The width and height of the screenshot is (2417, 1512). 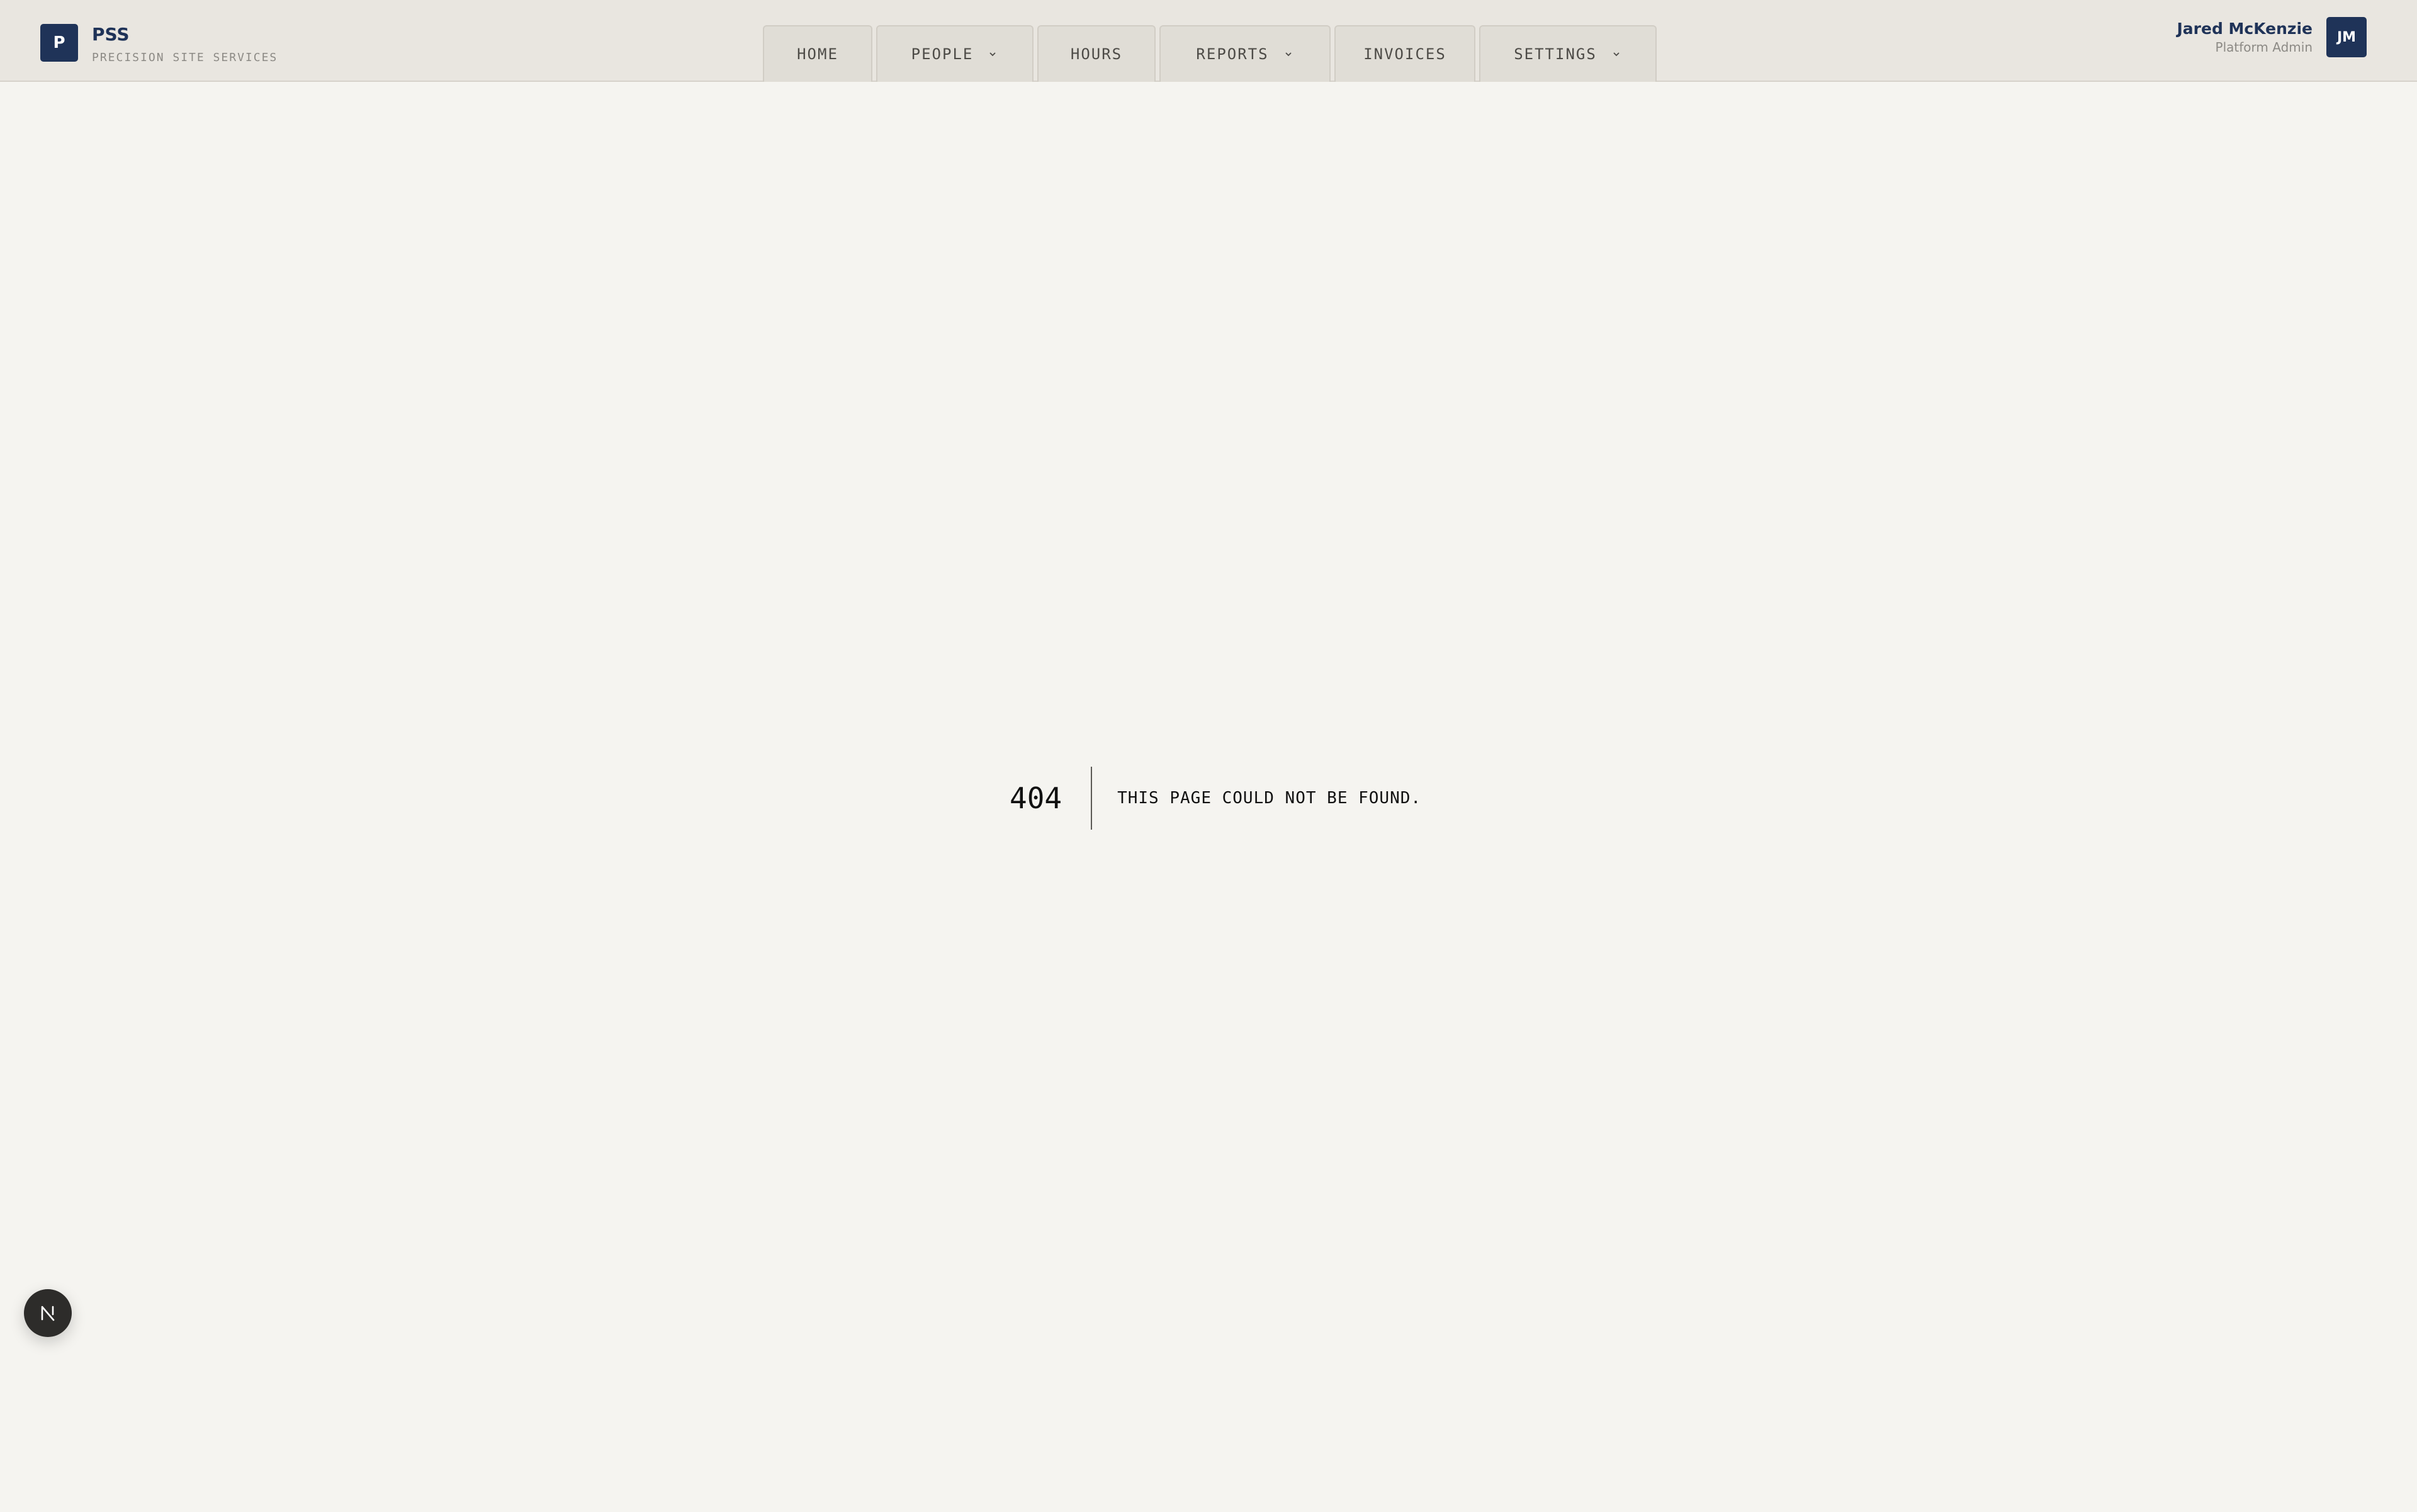 What do you see at coordinates (1269, 798) in the screenshot?
I see `error-message: THIS PAGE COULD NOT BE FOUND.` at bounding box center [1269, 798].